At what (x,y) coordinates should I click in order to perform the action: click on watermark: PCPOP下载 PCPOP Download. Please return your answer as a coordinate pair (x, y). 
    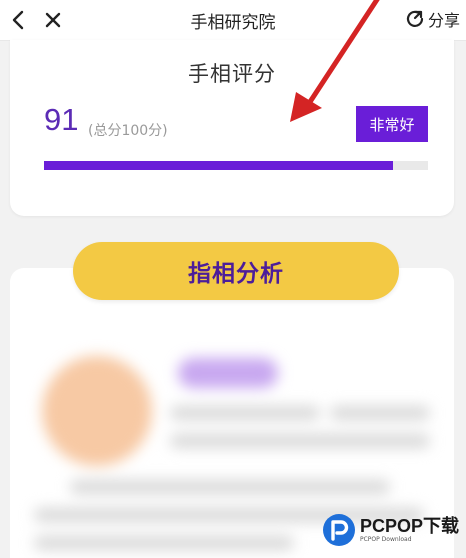
    Looking at the image, I should click on (392, 530).